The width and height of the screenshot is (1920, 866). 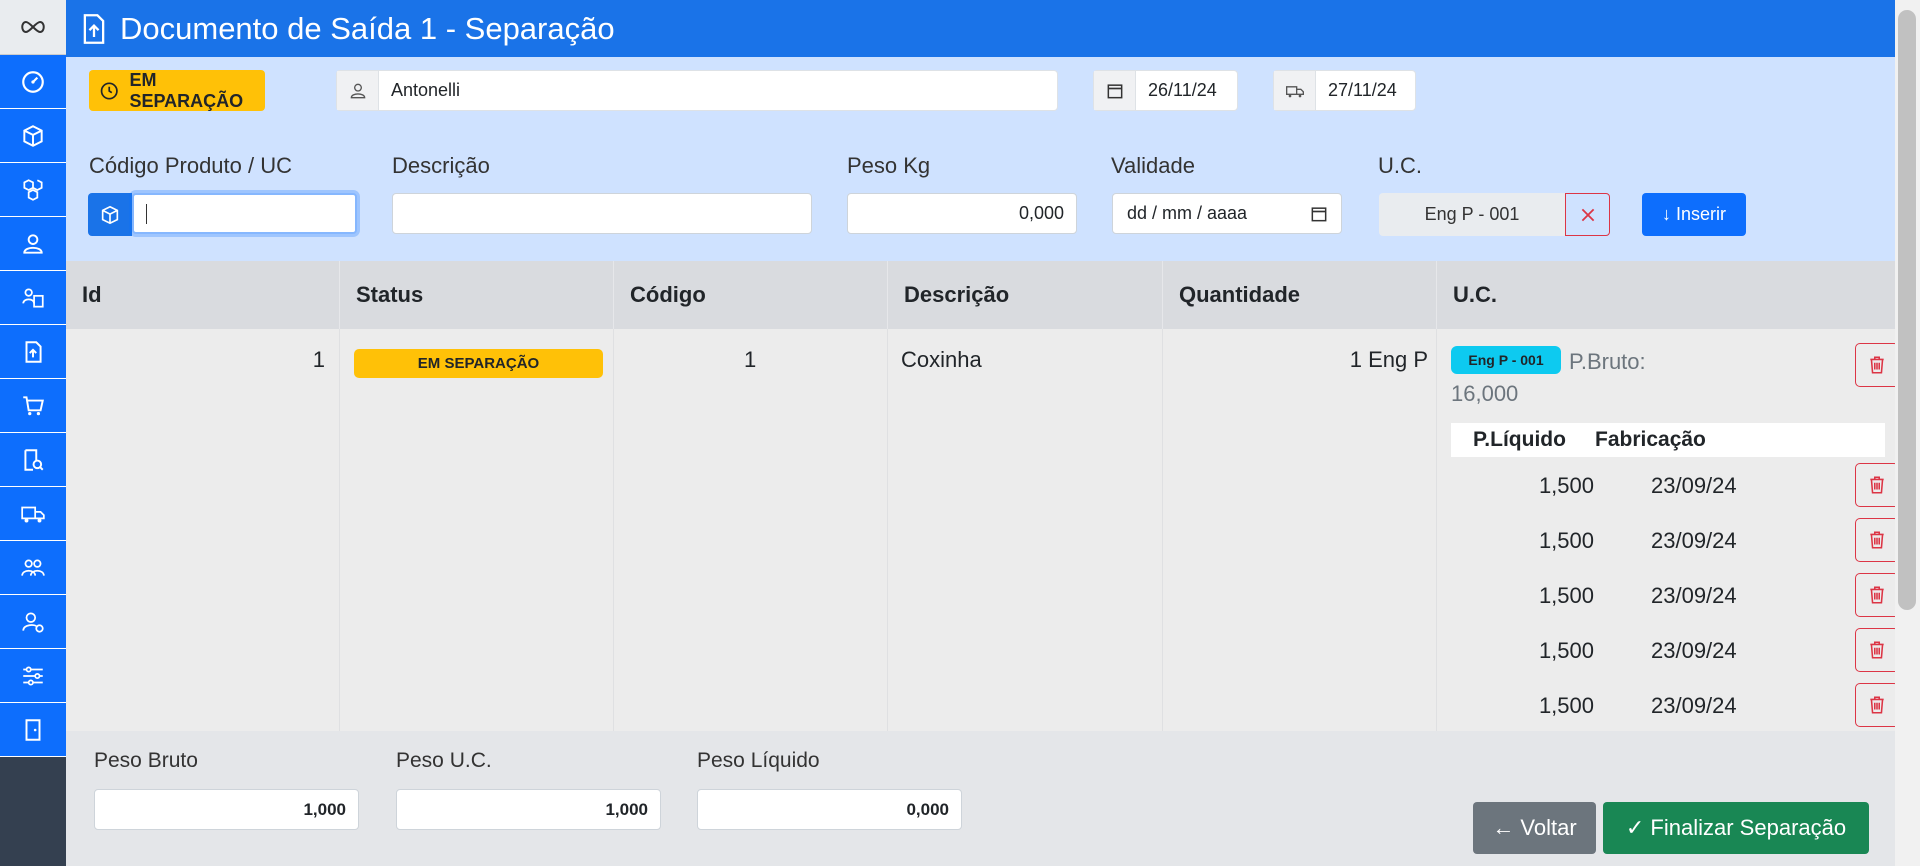 I want to click on sidebar-item-shipping, so click(x=33, y=514).